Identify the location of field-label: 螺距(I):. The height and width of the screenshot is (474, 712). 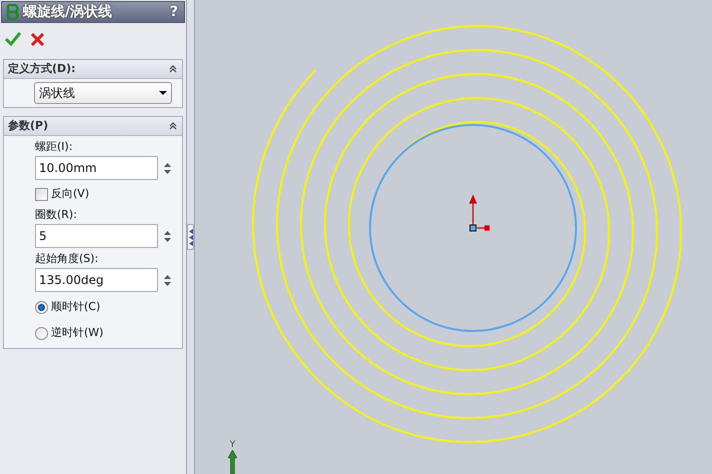
(54, 147).